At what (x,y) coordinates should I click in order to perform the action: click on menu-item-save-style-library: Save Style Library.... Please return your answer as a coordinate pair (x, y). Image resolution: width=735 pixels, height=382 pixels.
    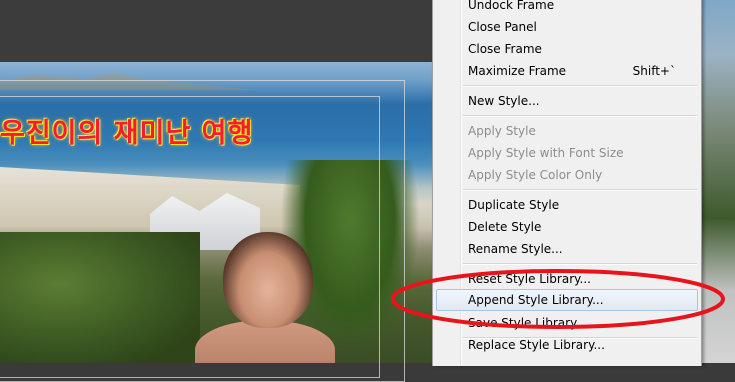
    Looking at the image, I should click on (567, 323).